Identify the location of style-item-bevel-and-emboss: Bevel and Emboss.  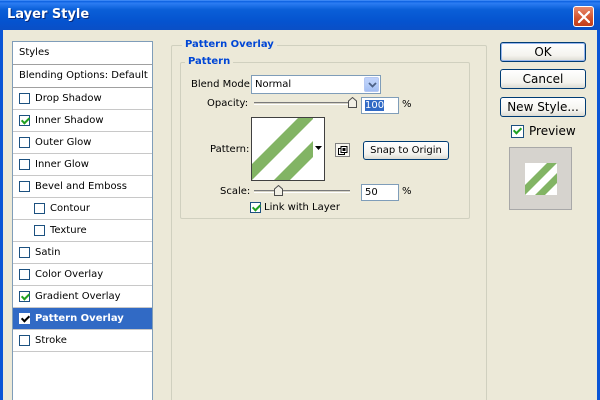
(82, 187).